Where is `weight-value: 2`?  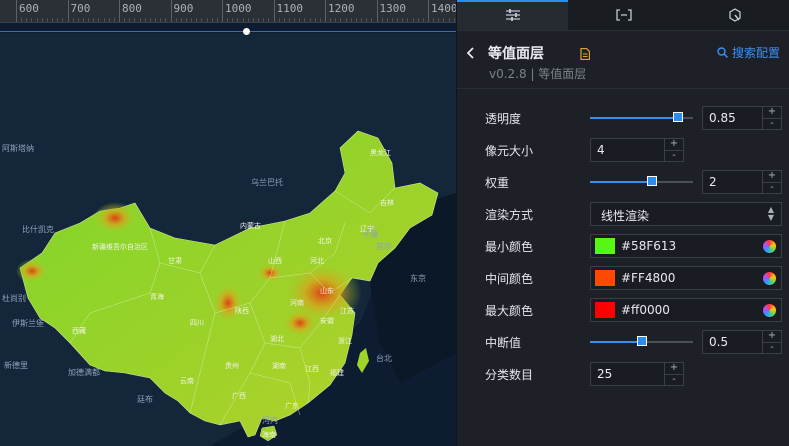 weight-value: 2 is located at coordinates (713, 182).